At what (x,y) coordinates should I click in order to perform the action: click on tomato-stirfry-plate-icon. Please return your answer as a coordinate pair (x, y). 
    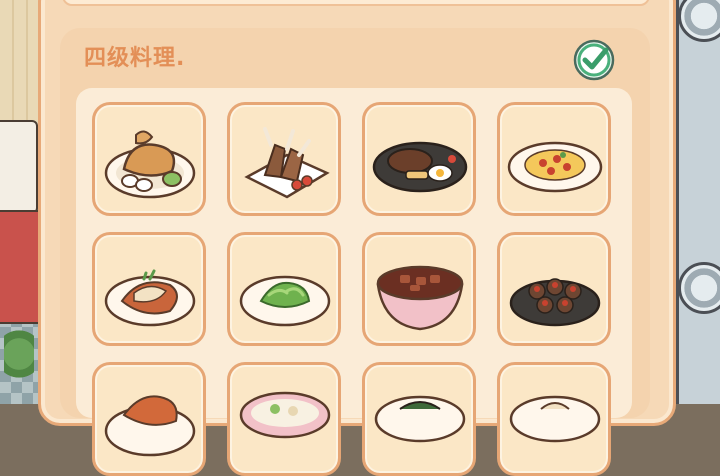
    Looking at the image, I should click on (555, 167).